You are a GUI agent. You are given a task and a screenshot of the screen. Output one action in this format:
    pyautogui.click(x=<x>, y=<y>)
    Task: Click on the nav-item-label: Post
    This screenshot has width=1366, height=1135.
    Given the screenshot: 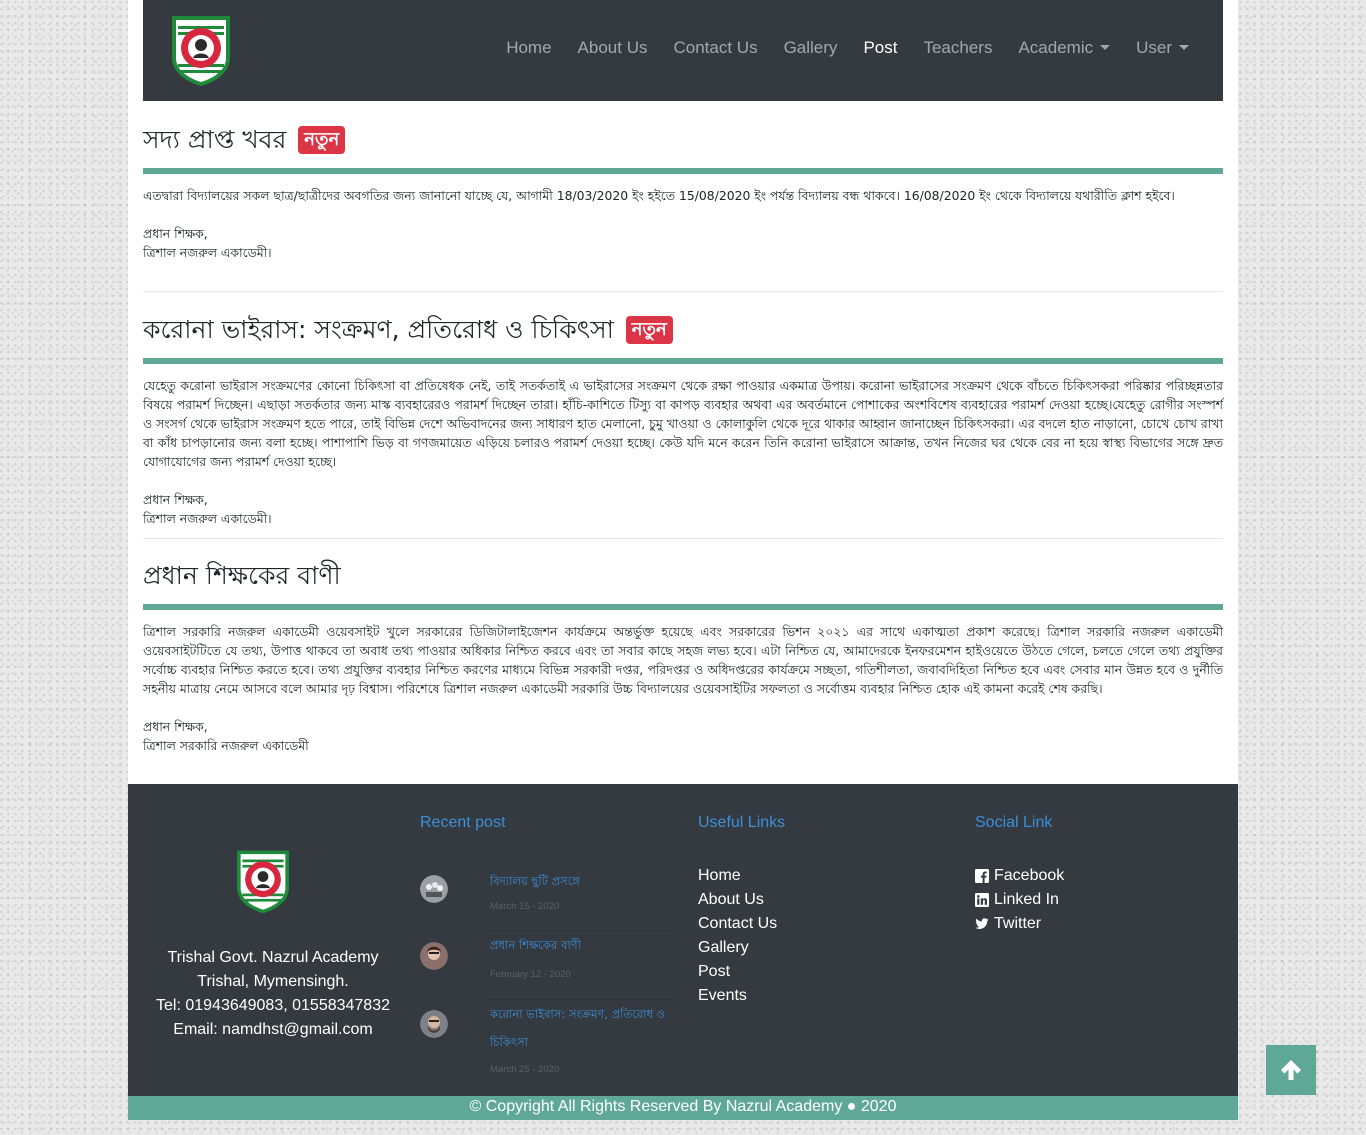 What is the action you would take?
    pyautogui.click(x=880, y=47)
    